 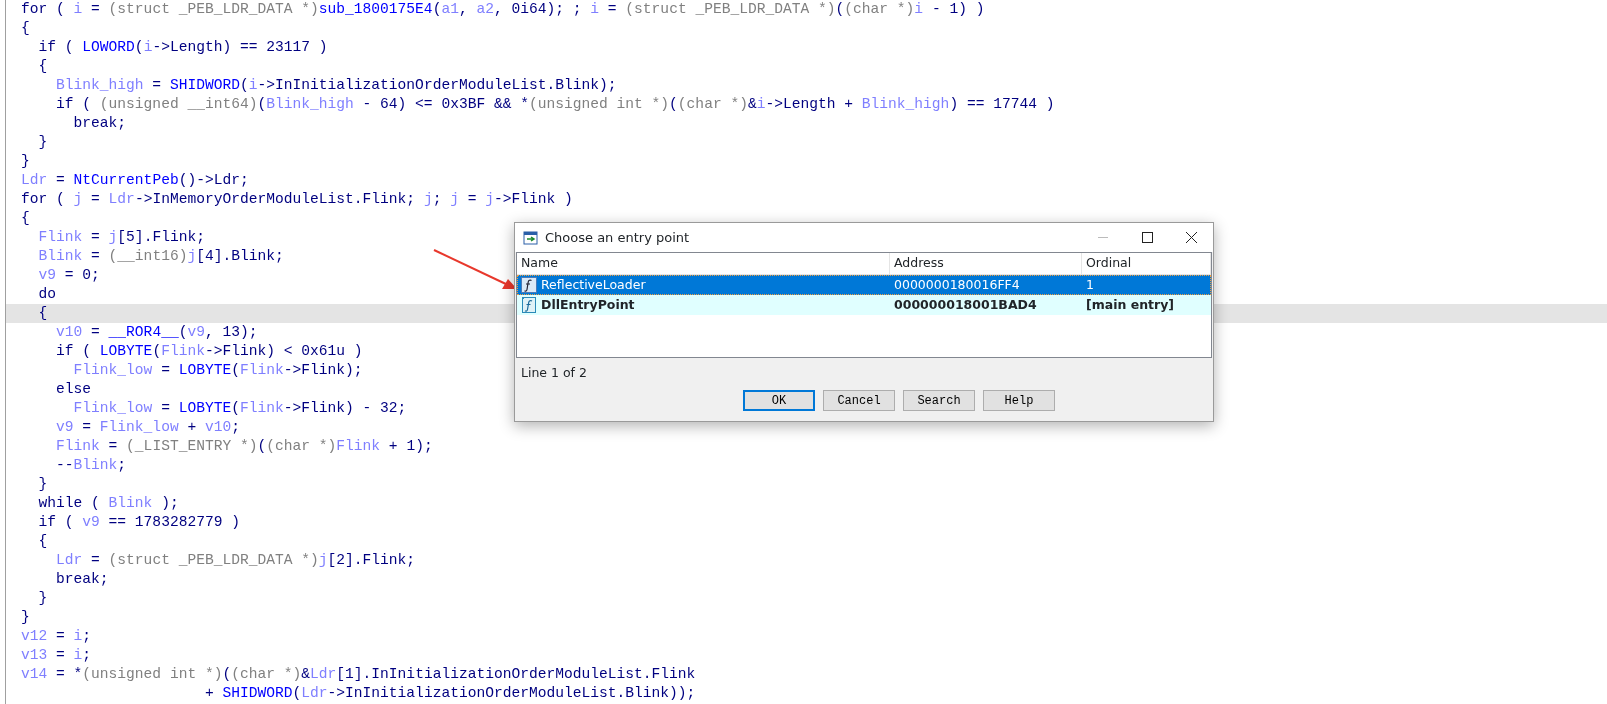 I want to click on entry-ordinal: [main entry], so click(x=1130, y=304).